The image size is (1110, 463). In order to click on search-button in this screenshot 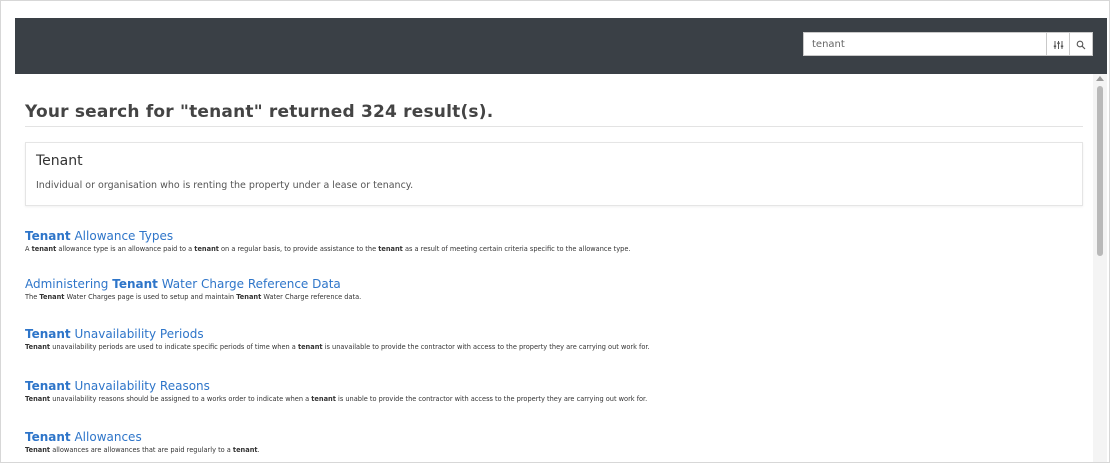, I will do `click(1080, 44)`.